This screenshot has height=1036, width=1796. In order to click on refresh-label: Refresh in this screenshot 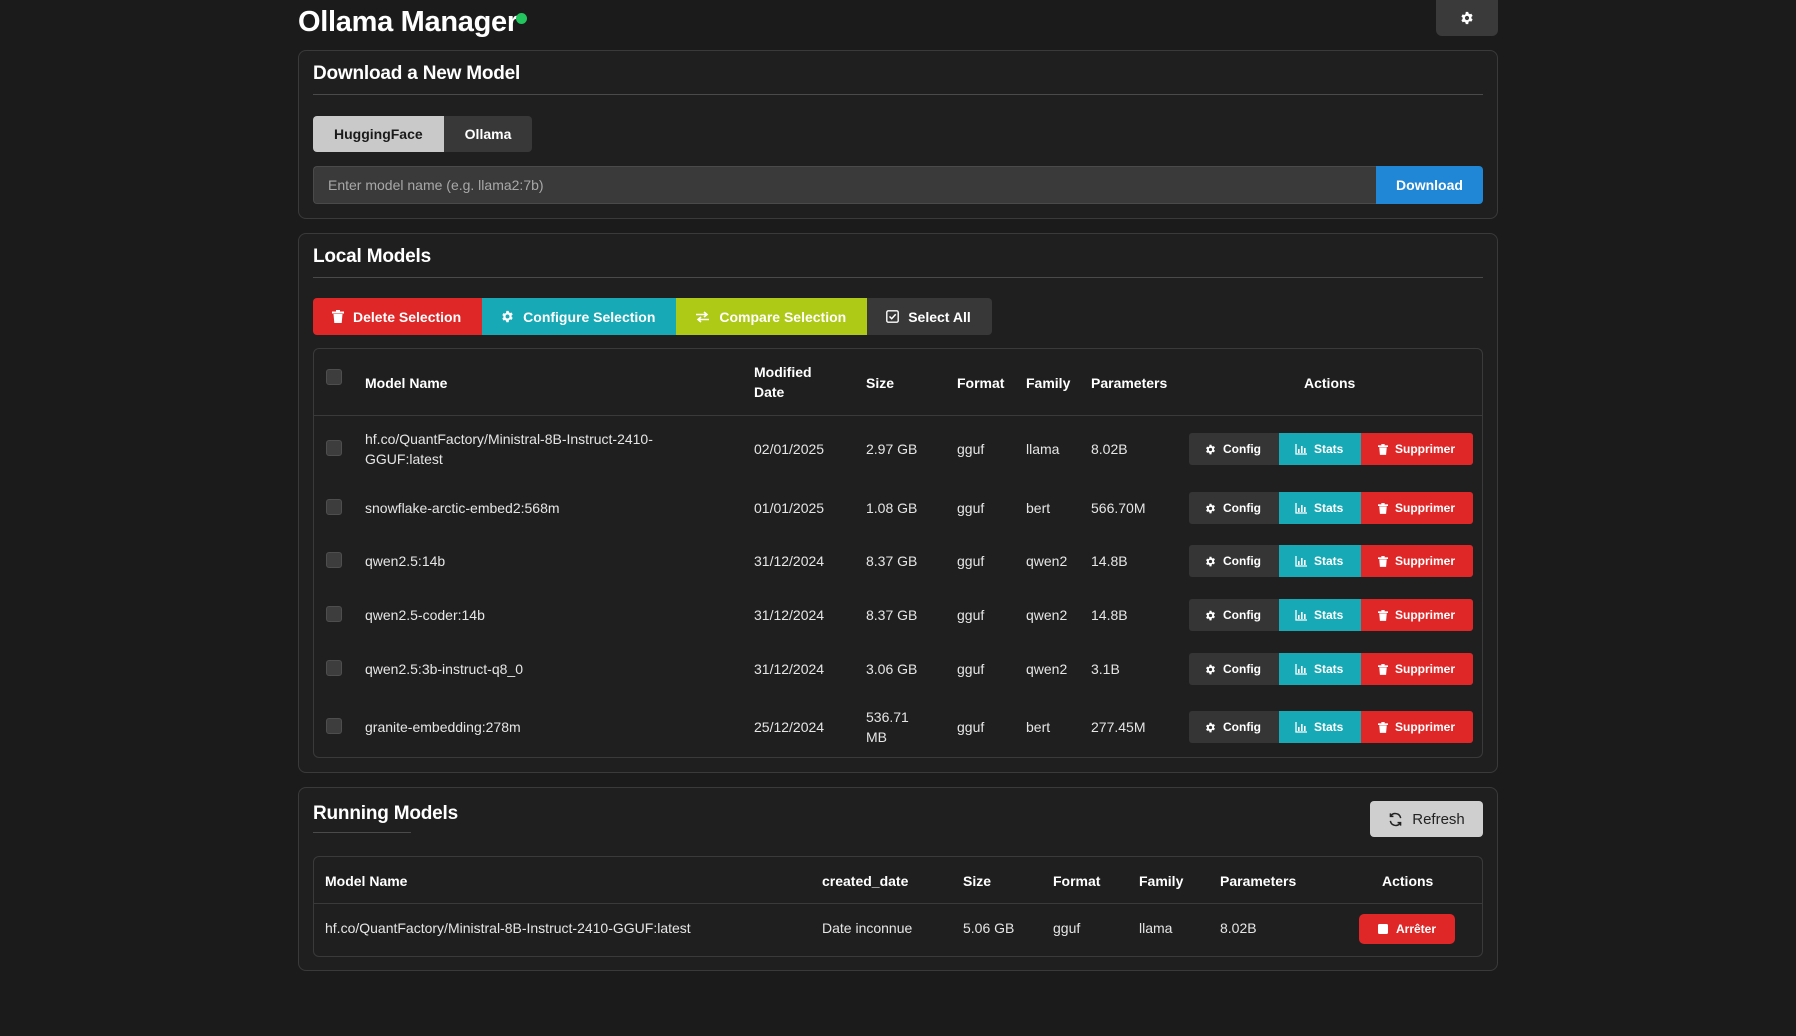, I will do `click(1438, 819)`.